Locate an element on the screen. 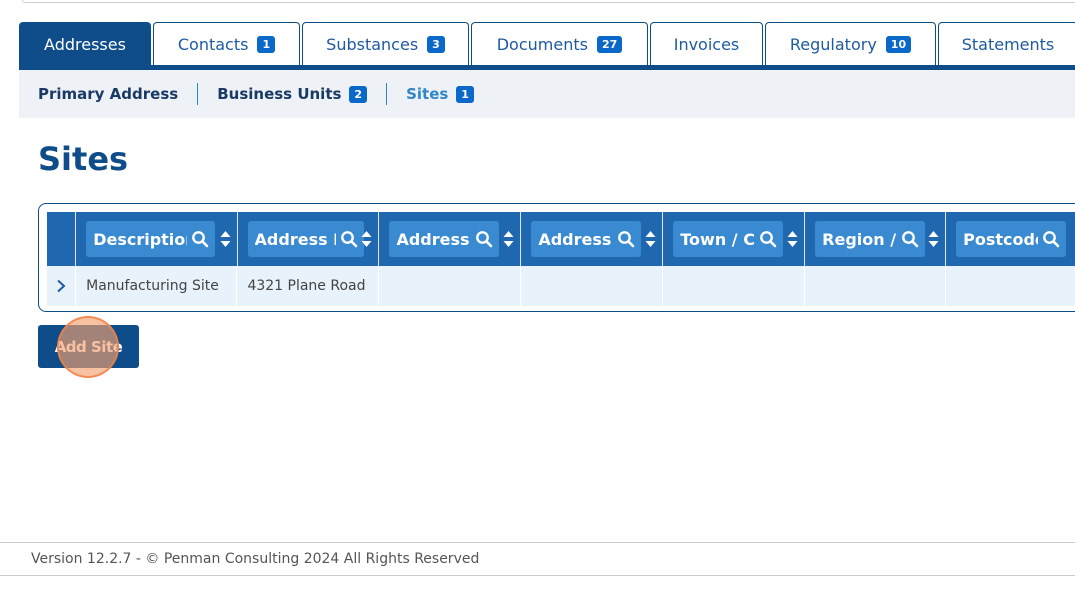  column-header-postcode: Postcode is located at coordinates (1010, 239).